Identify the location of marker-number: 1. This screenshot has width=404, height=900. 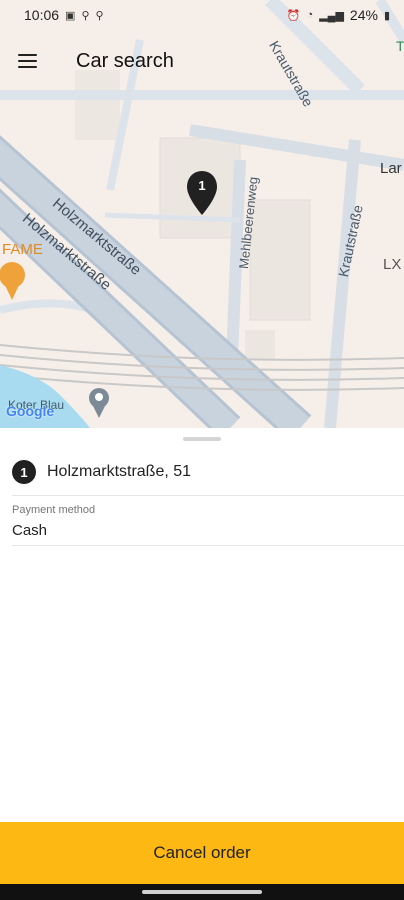
(202, 185).